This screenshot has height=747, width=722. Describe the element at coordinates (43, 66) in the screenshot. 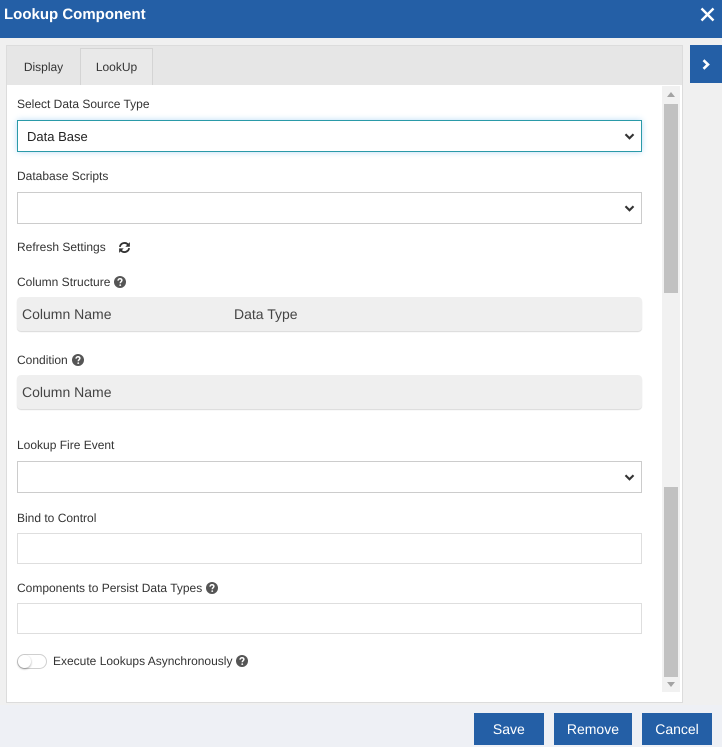

I see `tab: Display` at that location.